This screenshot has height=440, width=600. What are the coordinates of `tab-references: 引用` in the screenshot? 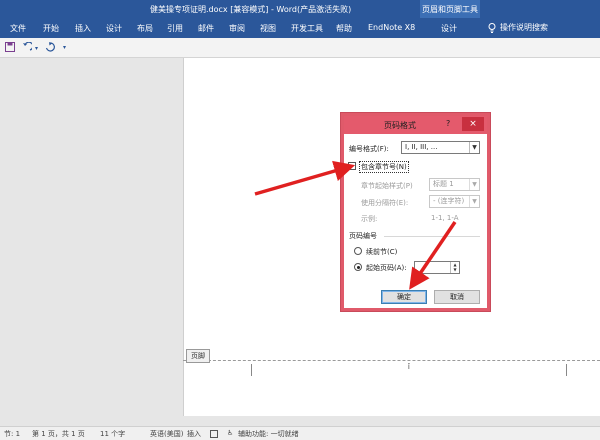 It's located at (175, 28).